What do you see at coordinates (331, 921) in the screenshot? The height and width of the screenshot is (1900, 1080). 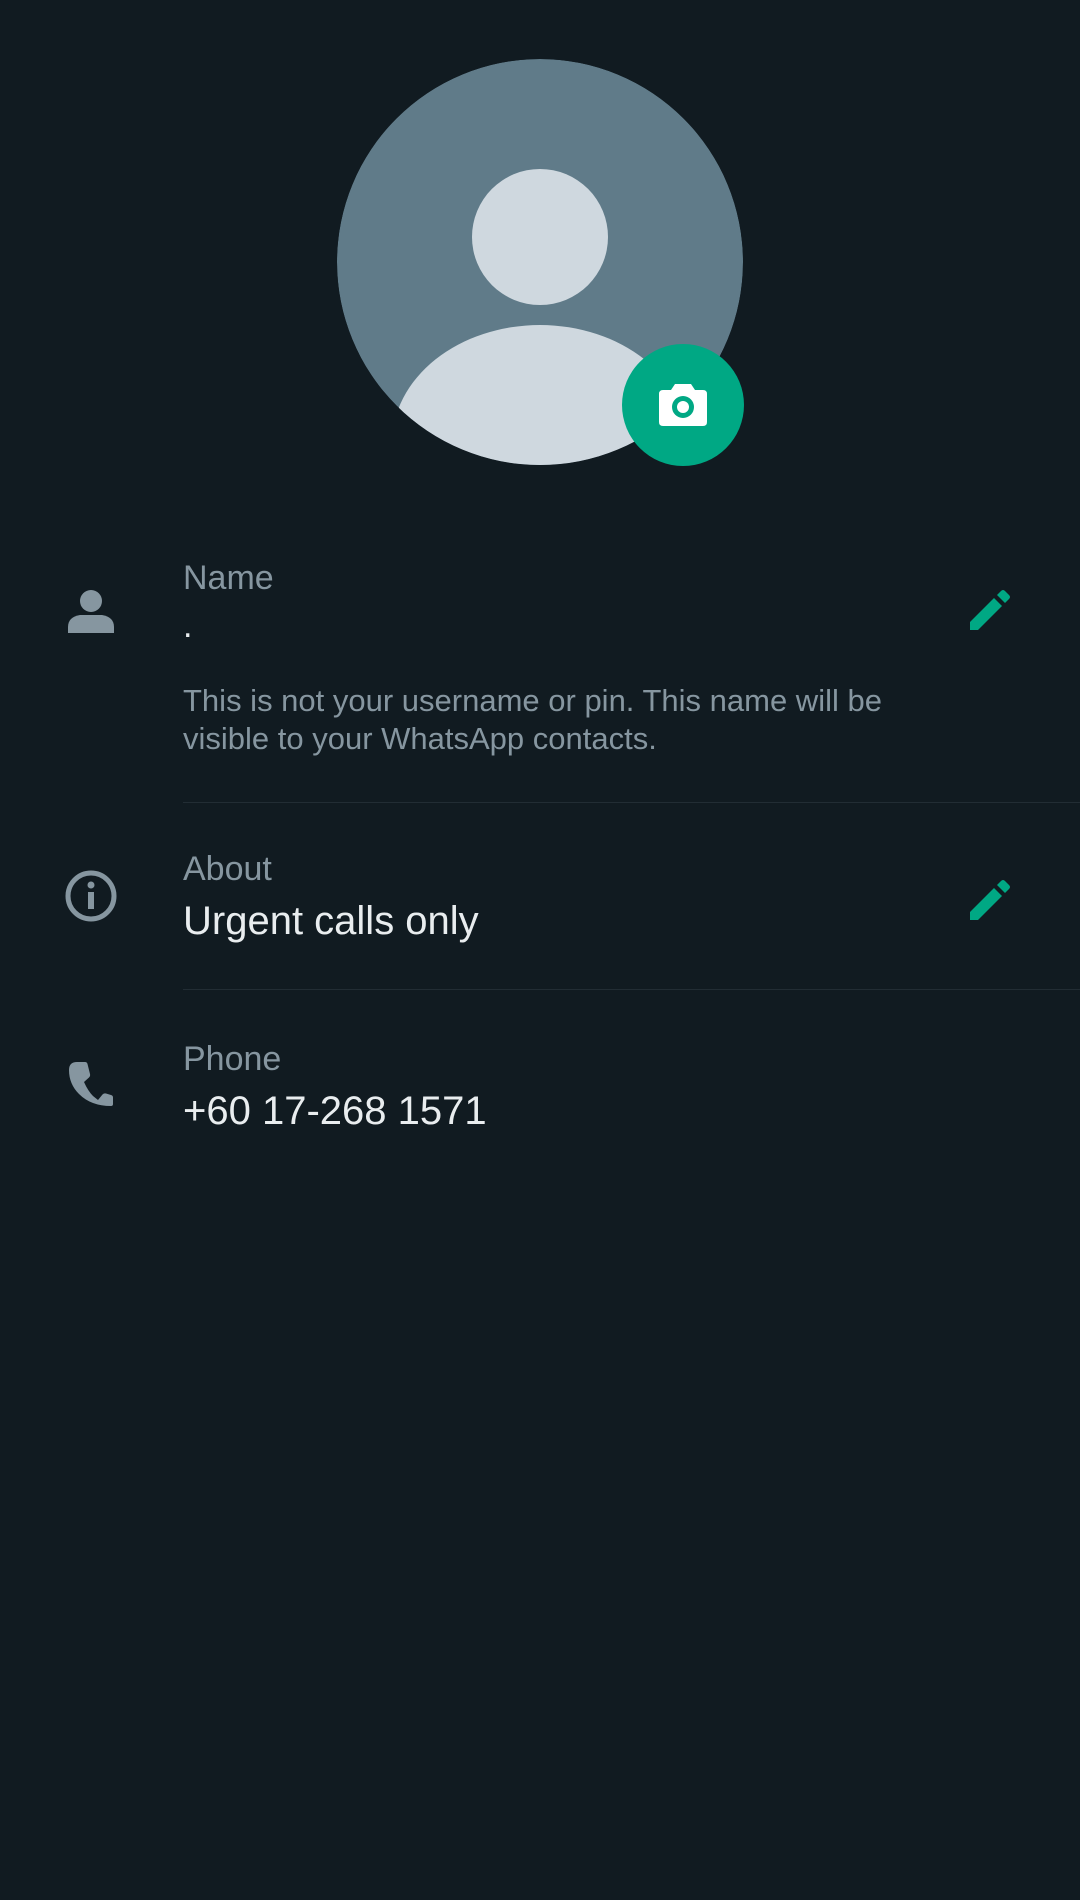 I see `about-value: Urgent calls only` at bounding box center [331, 921].